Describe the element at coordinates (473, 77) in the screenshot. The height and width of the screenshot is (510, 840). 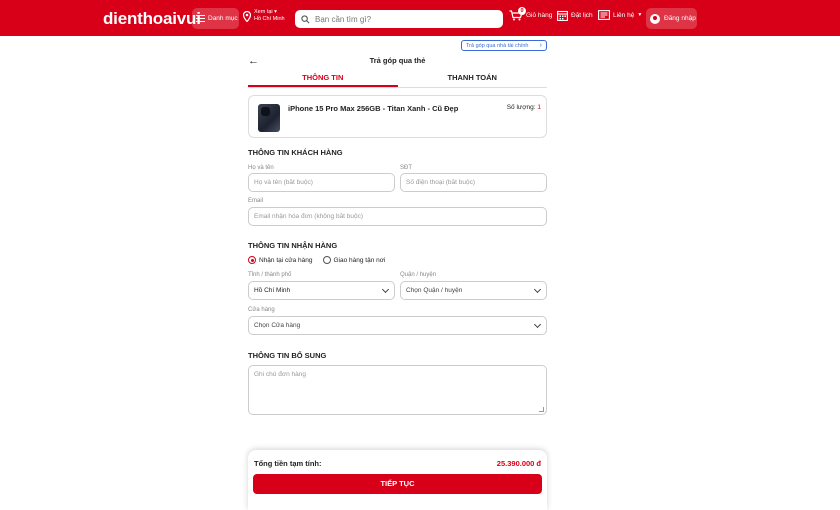
I see `tab-payment: THANH TOÁN` at that location.